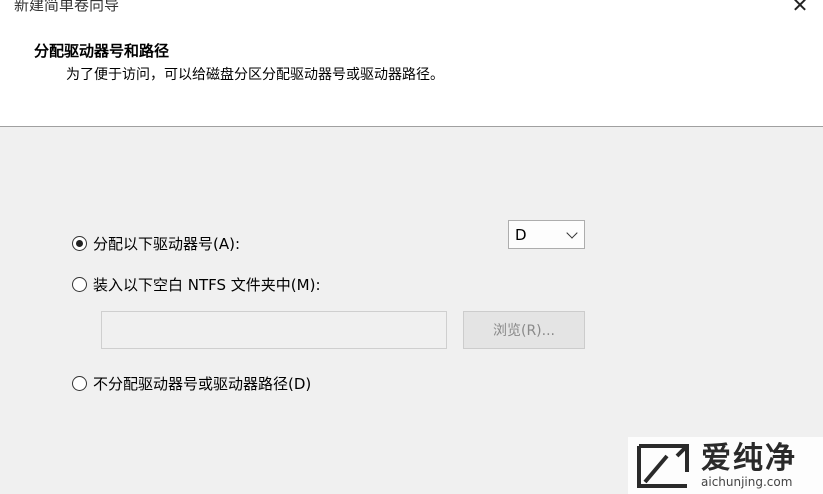 The width and height of the screenshot is (823, 494). Describe the element at coordinates (663, 465) in the screenshot. I see `watermark-logo-icon` at that location.